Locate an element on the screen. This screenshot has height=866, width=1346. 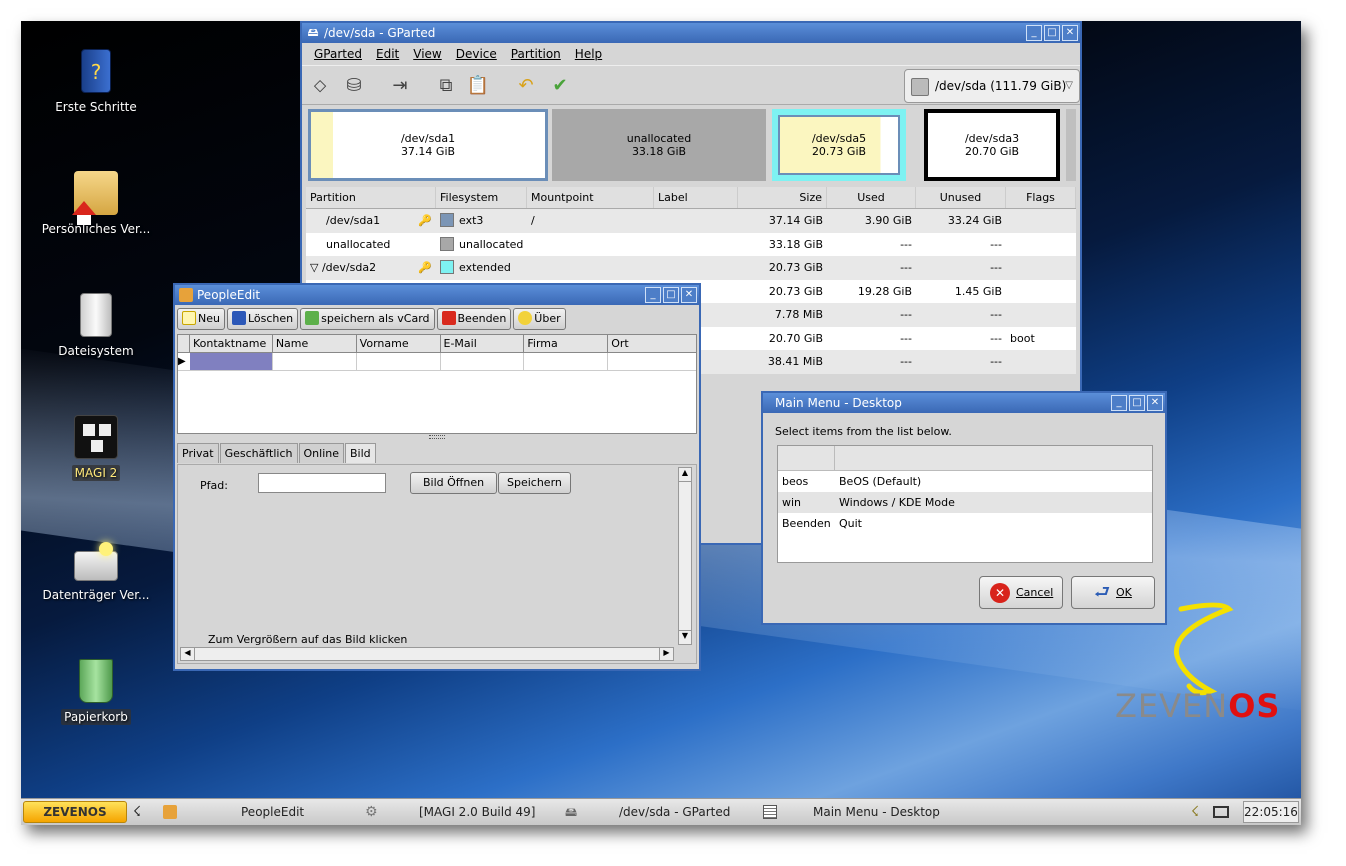
desktop-icon-erste-schritte: ? Erste Schritte is located at coordinates (96, 82).